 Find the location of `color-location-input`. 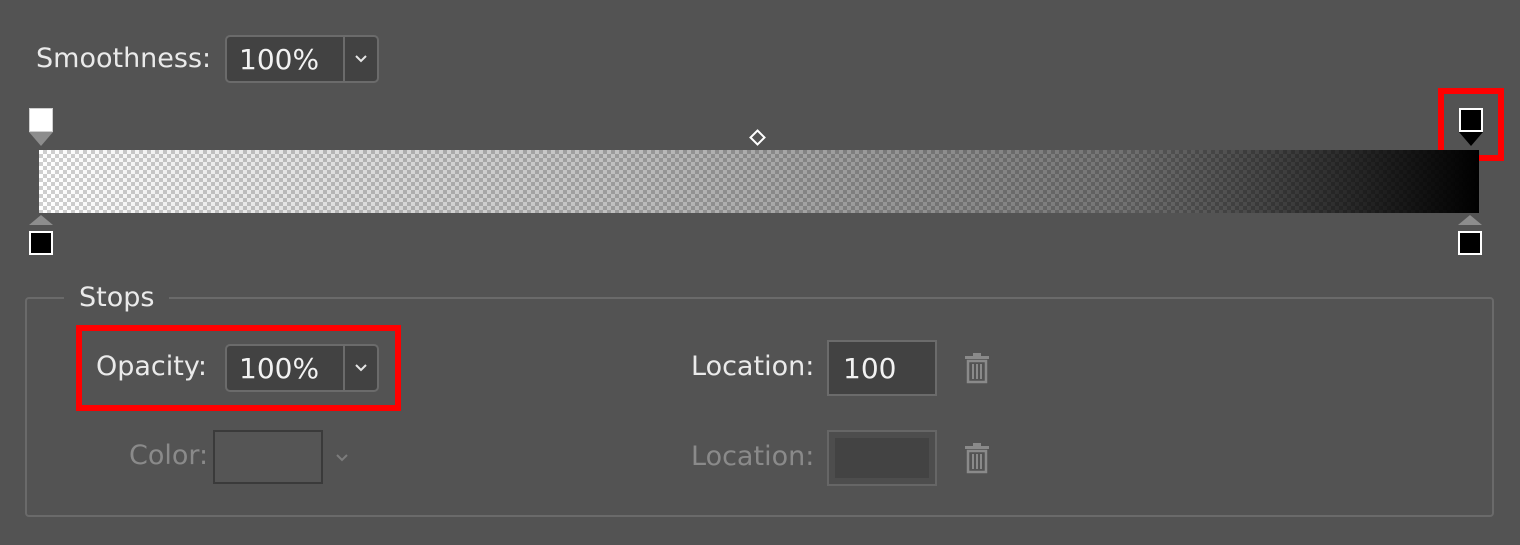

color-location-input is located at coordinates (882, 458).